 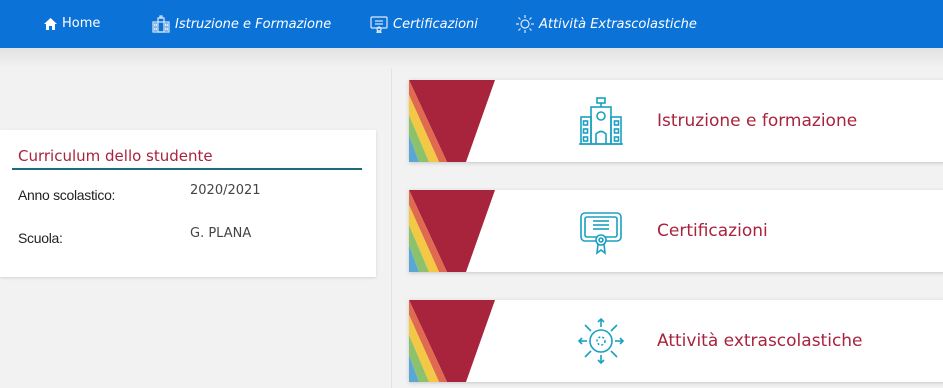 I want to click on card-istruzione-formazione: Istruzione e formazione, so click(x=676, y=121).